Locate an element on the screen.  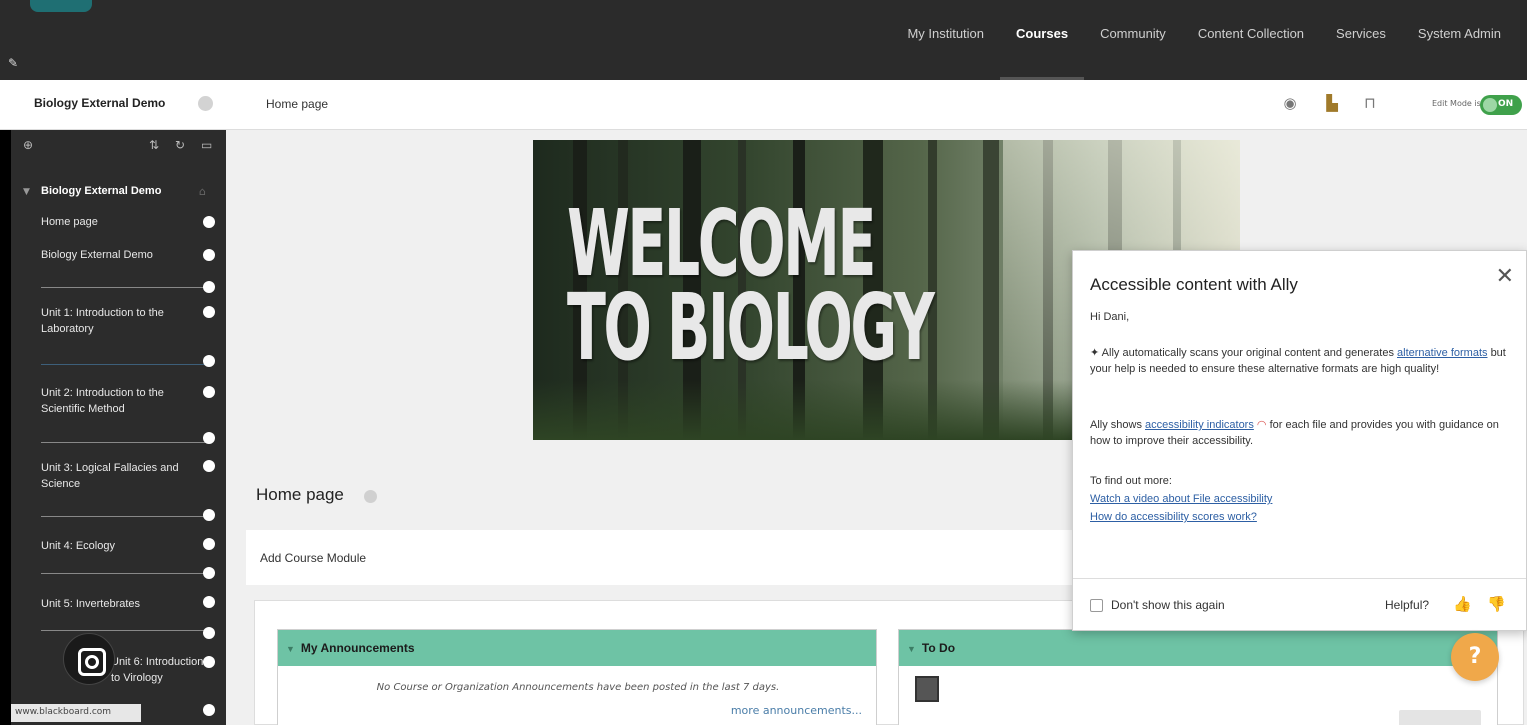
lock-icon: ⊓ is located at coordinates (1370, 104).